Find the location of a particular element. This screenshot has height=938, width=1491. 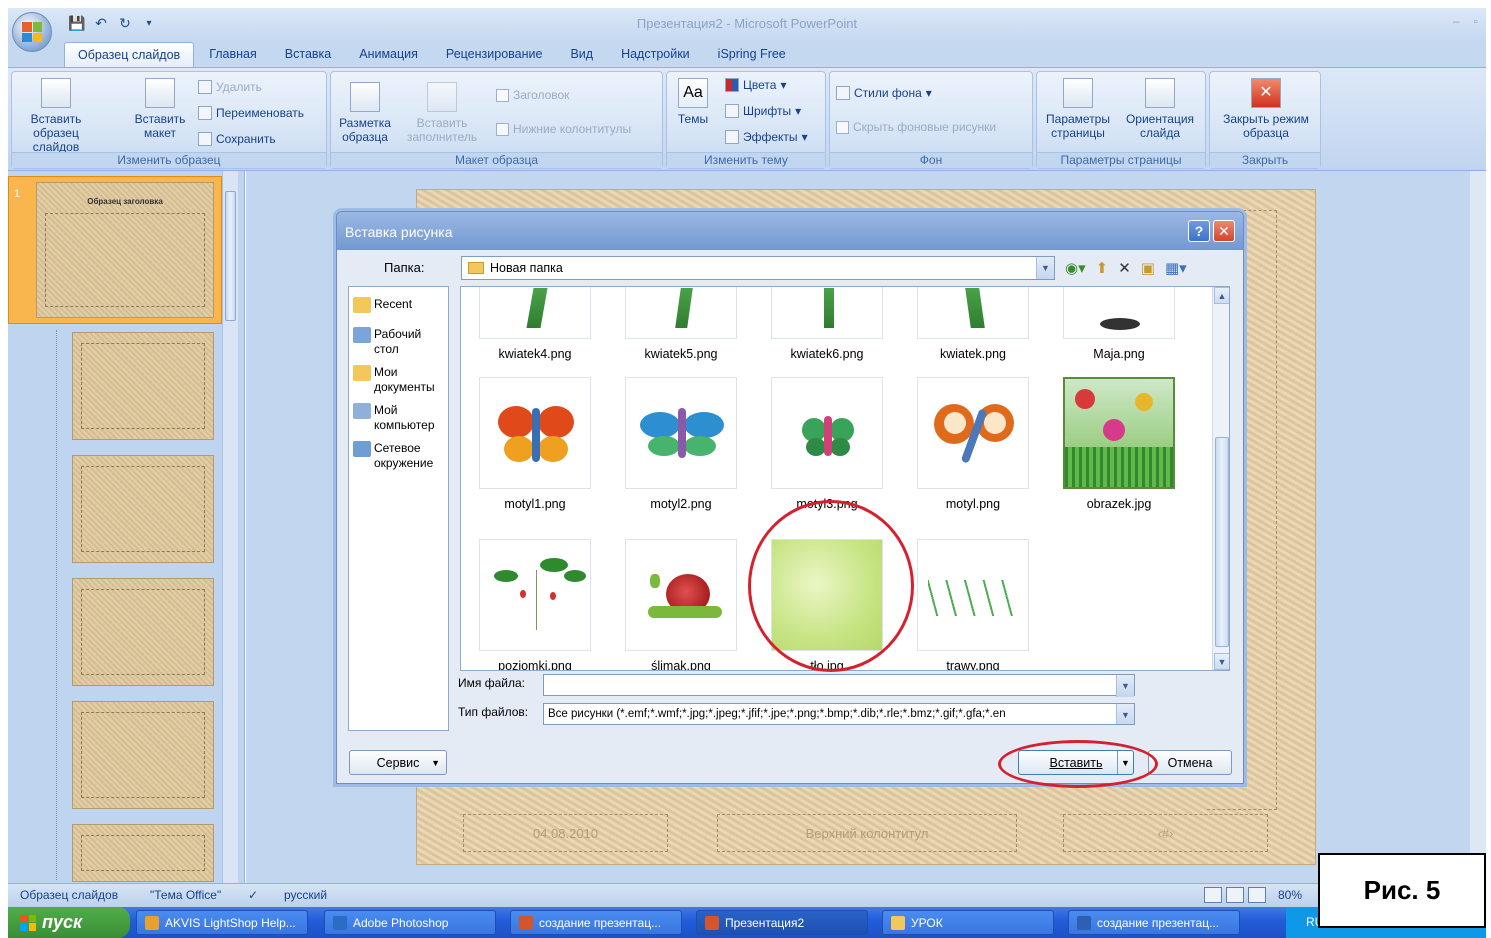

spellcheck-icon: ✓ is located at coordinates (253, 895).